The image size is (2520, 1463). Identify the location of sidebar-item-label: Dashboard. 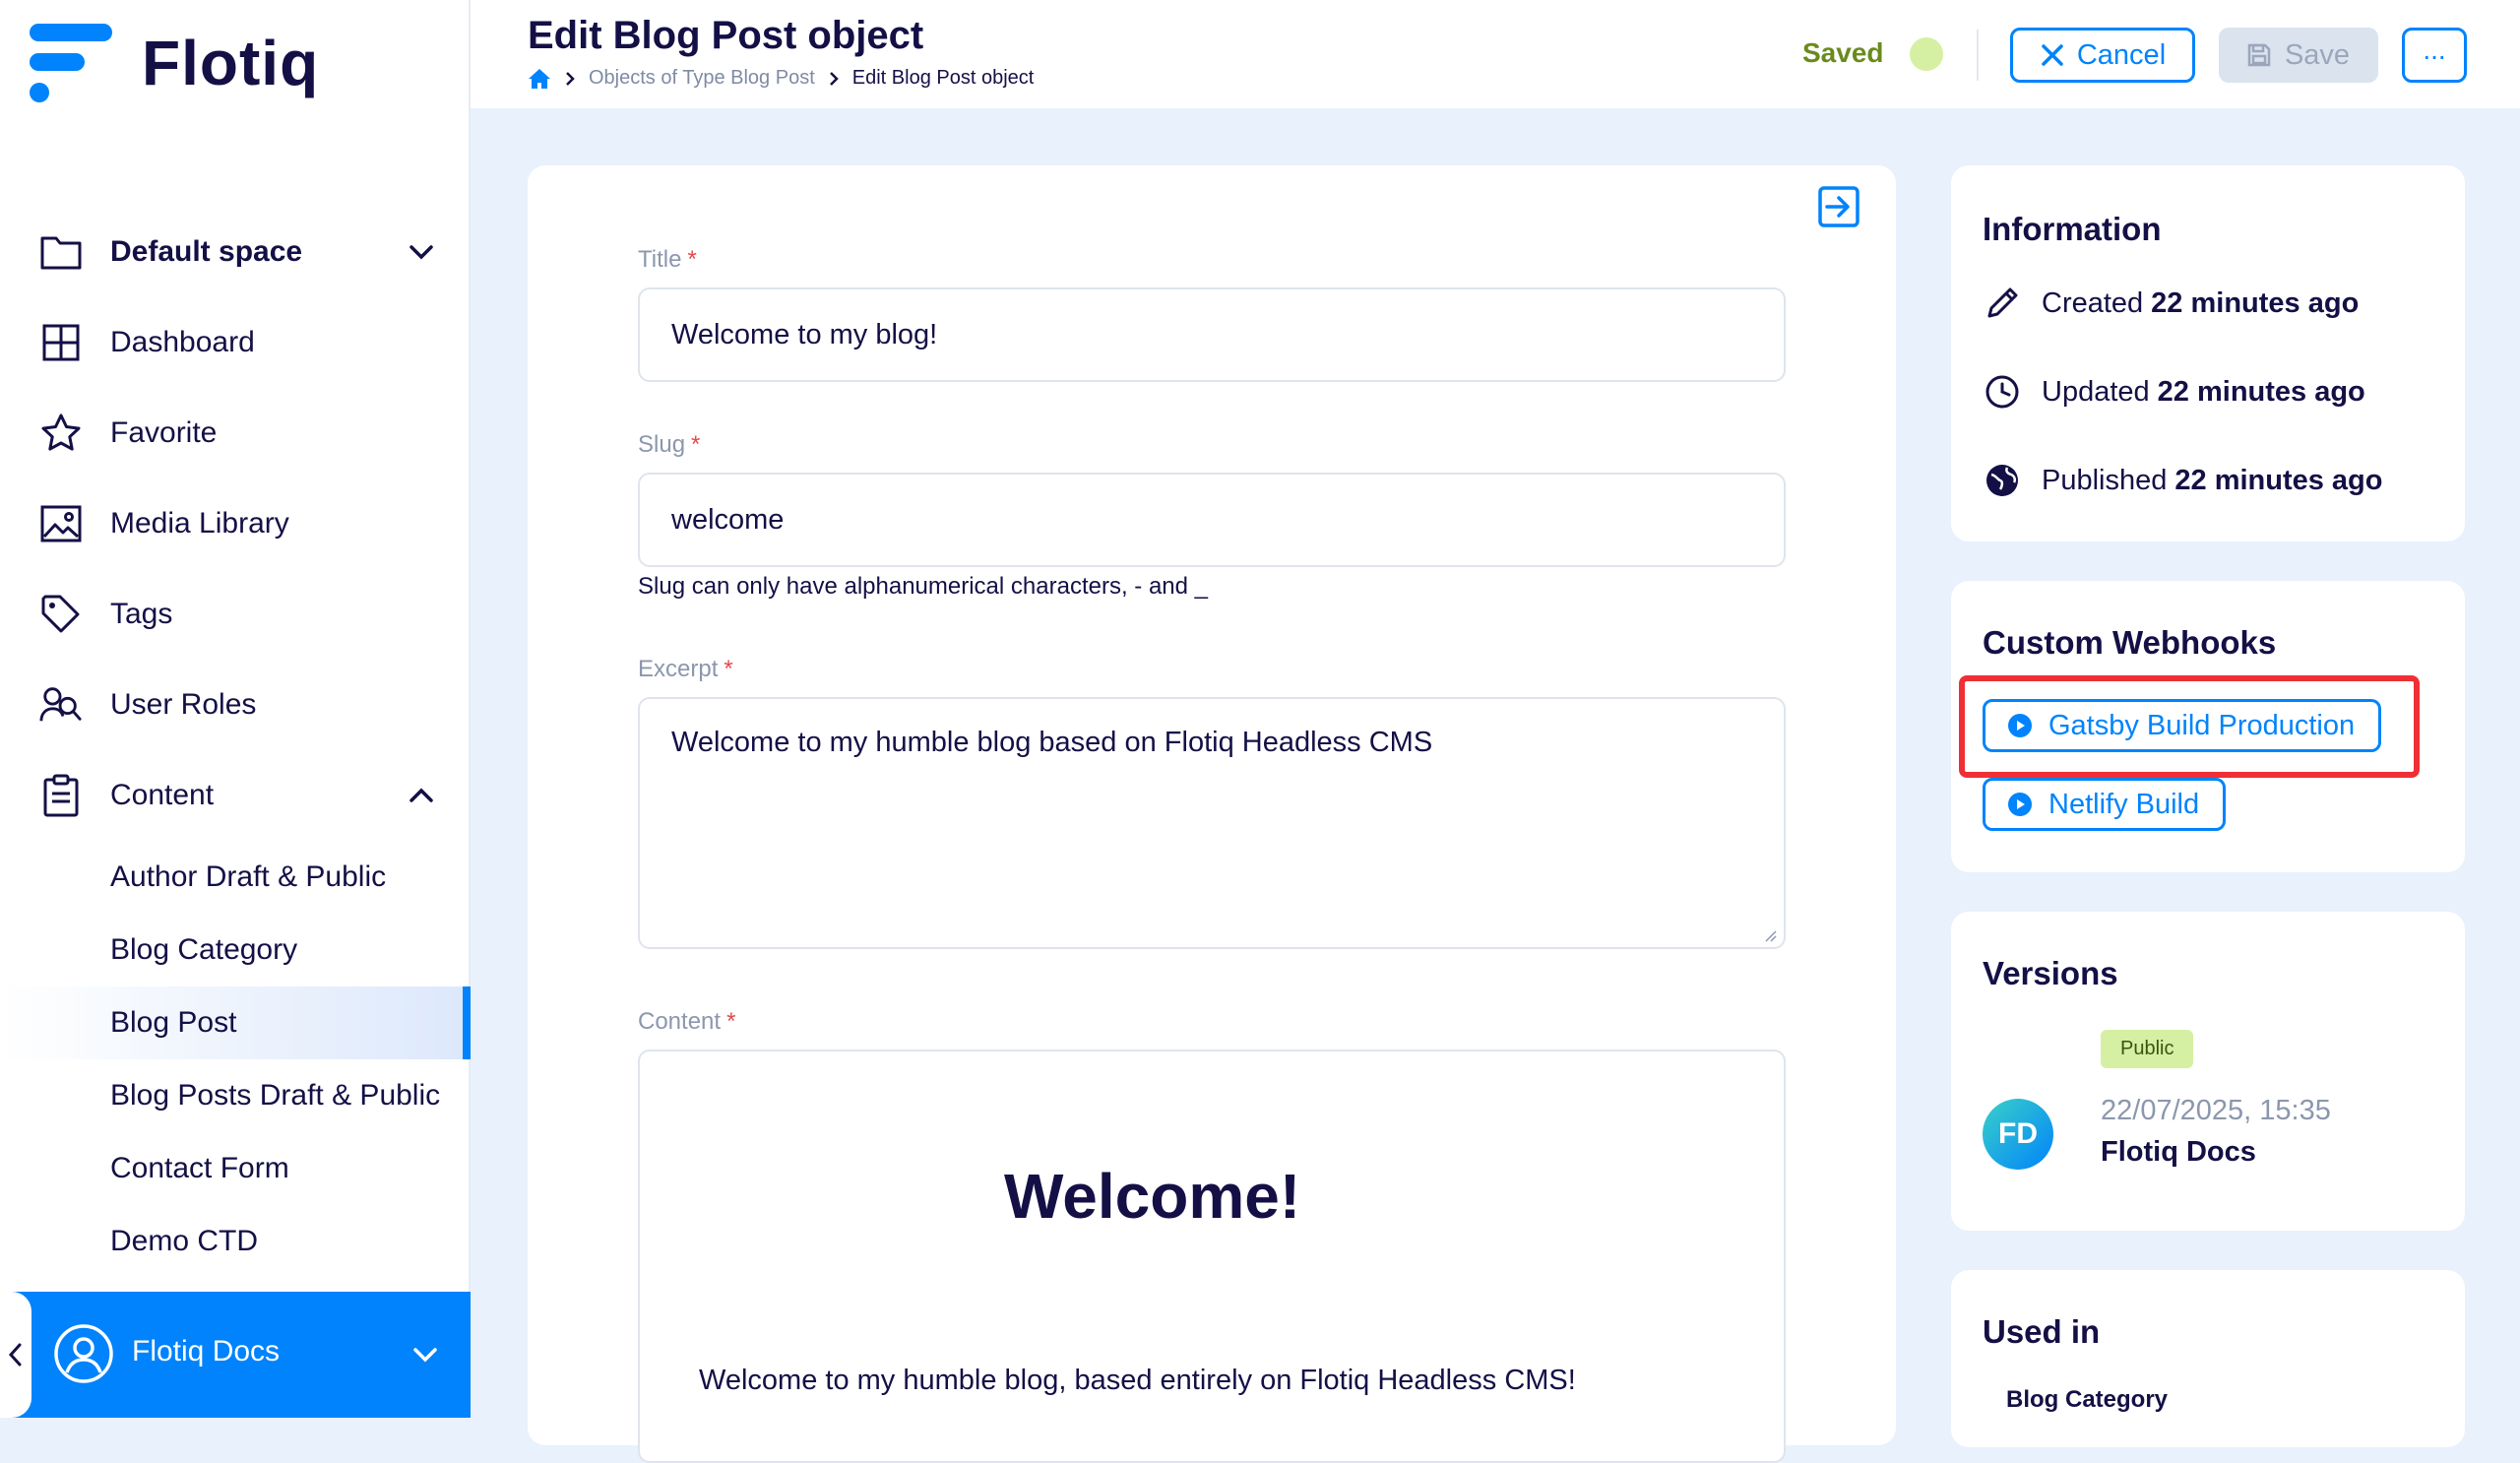
(182, 342).